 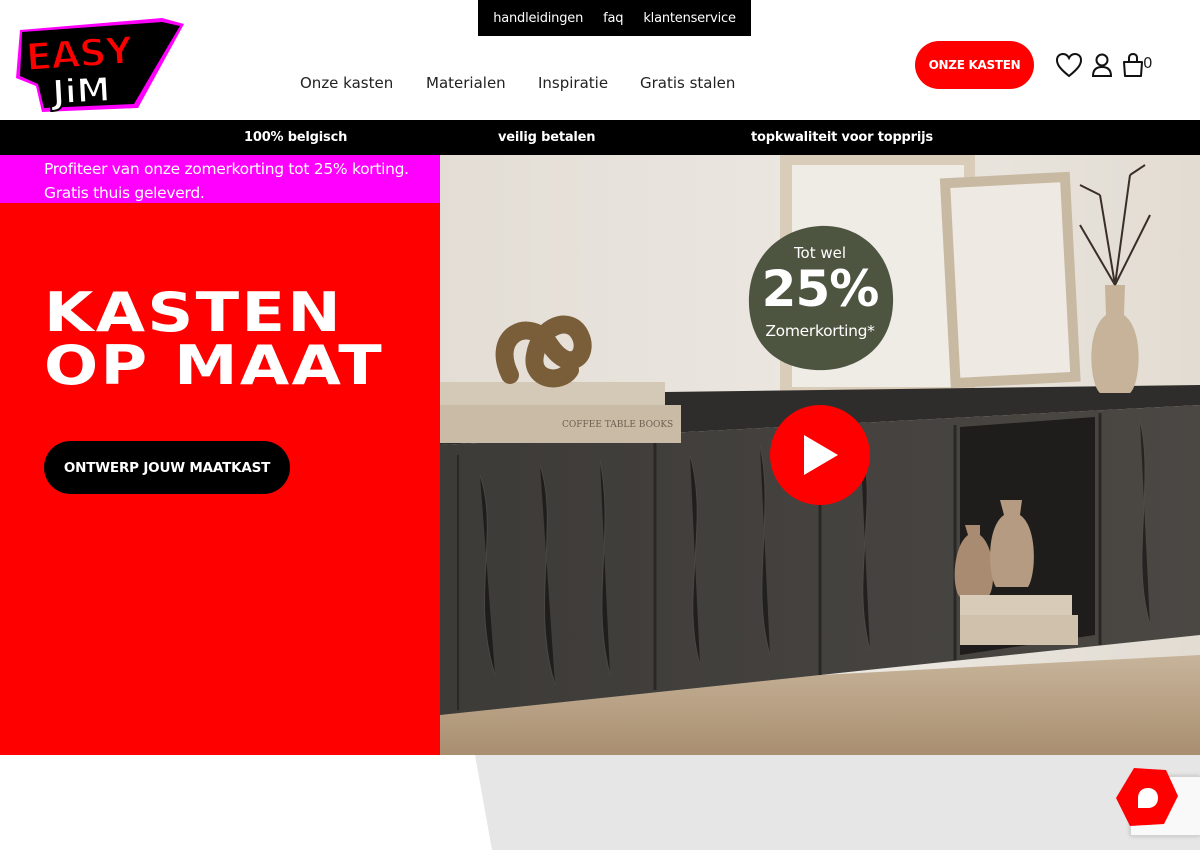 I want to click on heart-icon, so click(x=1069, y=65).